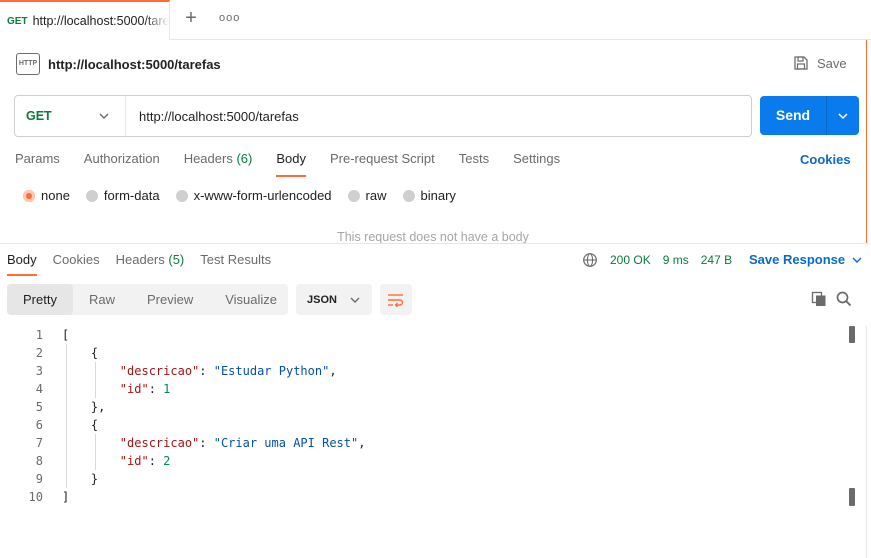 The width and height of the screenshot is (871, 558). Describe the element at coordinates (433, 237) in the screenshot. I see `no-body-message: This request does not have a body` at that location.